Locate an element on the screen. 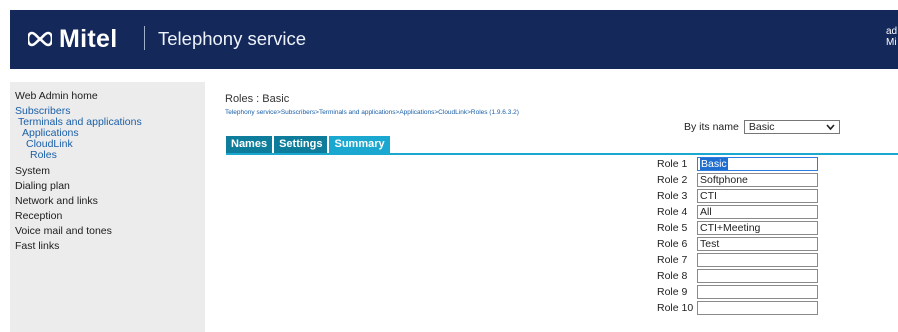 This screenshot has width=898, height=332. sidebar-item-network-and-links: Network and links is located at coordinates (56, 201).